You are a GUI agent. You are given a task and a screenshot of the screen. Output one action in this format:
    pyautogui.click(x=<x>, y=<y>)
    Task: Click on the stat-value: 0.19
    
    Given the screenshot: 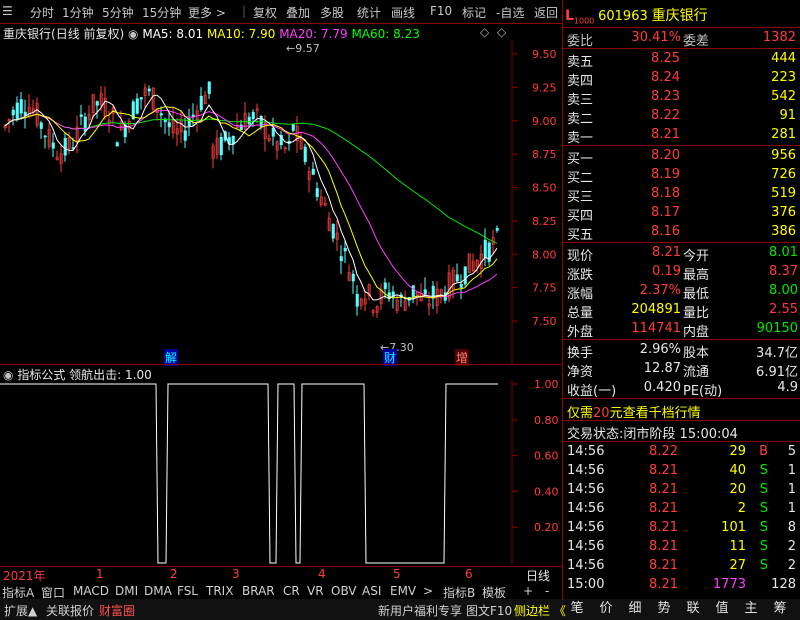 What is the action you would take?
    pyautogui.click(x=666, y=271)
    